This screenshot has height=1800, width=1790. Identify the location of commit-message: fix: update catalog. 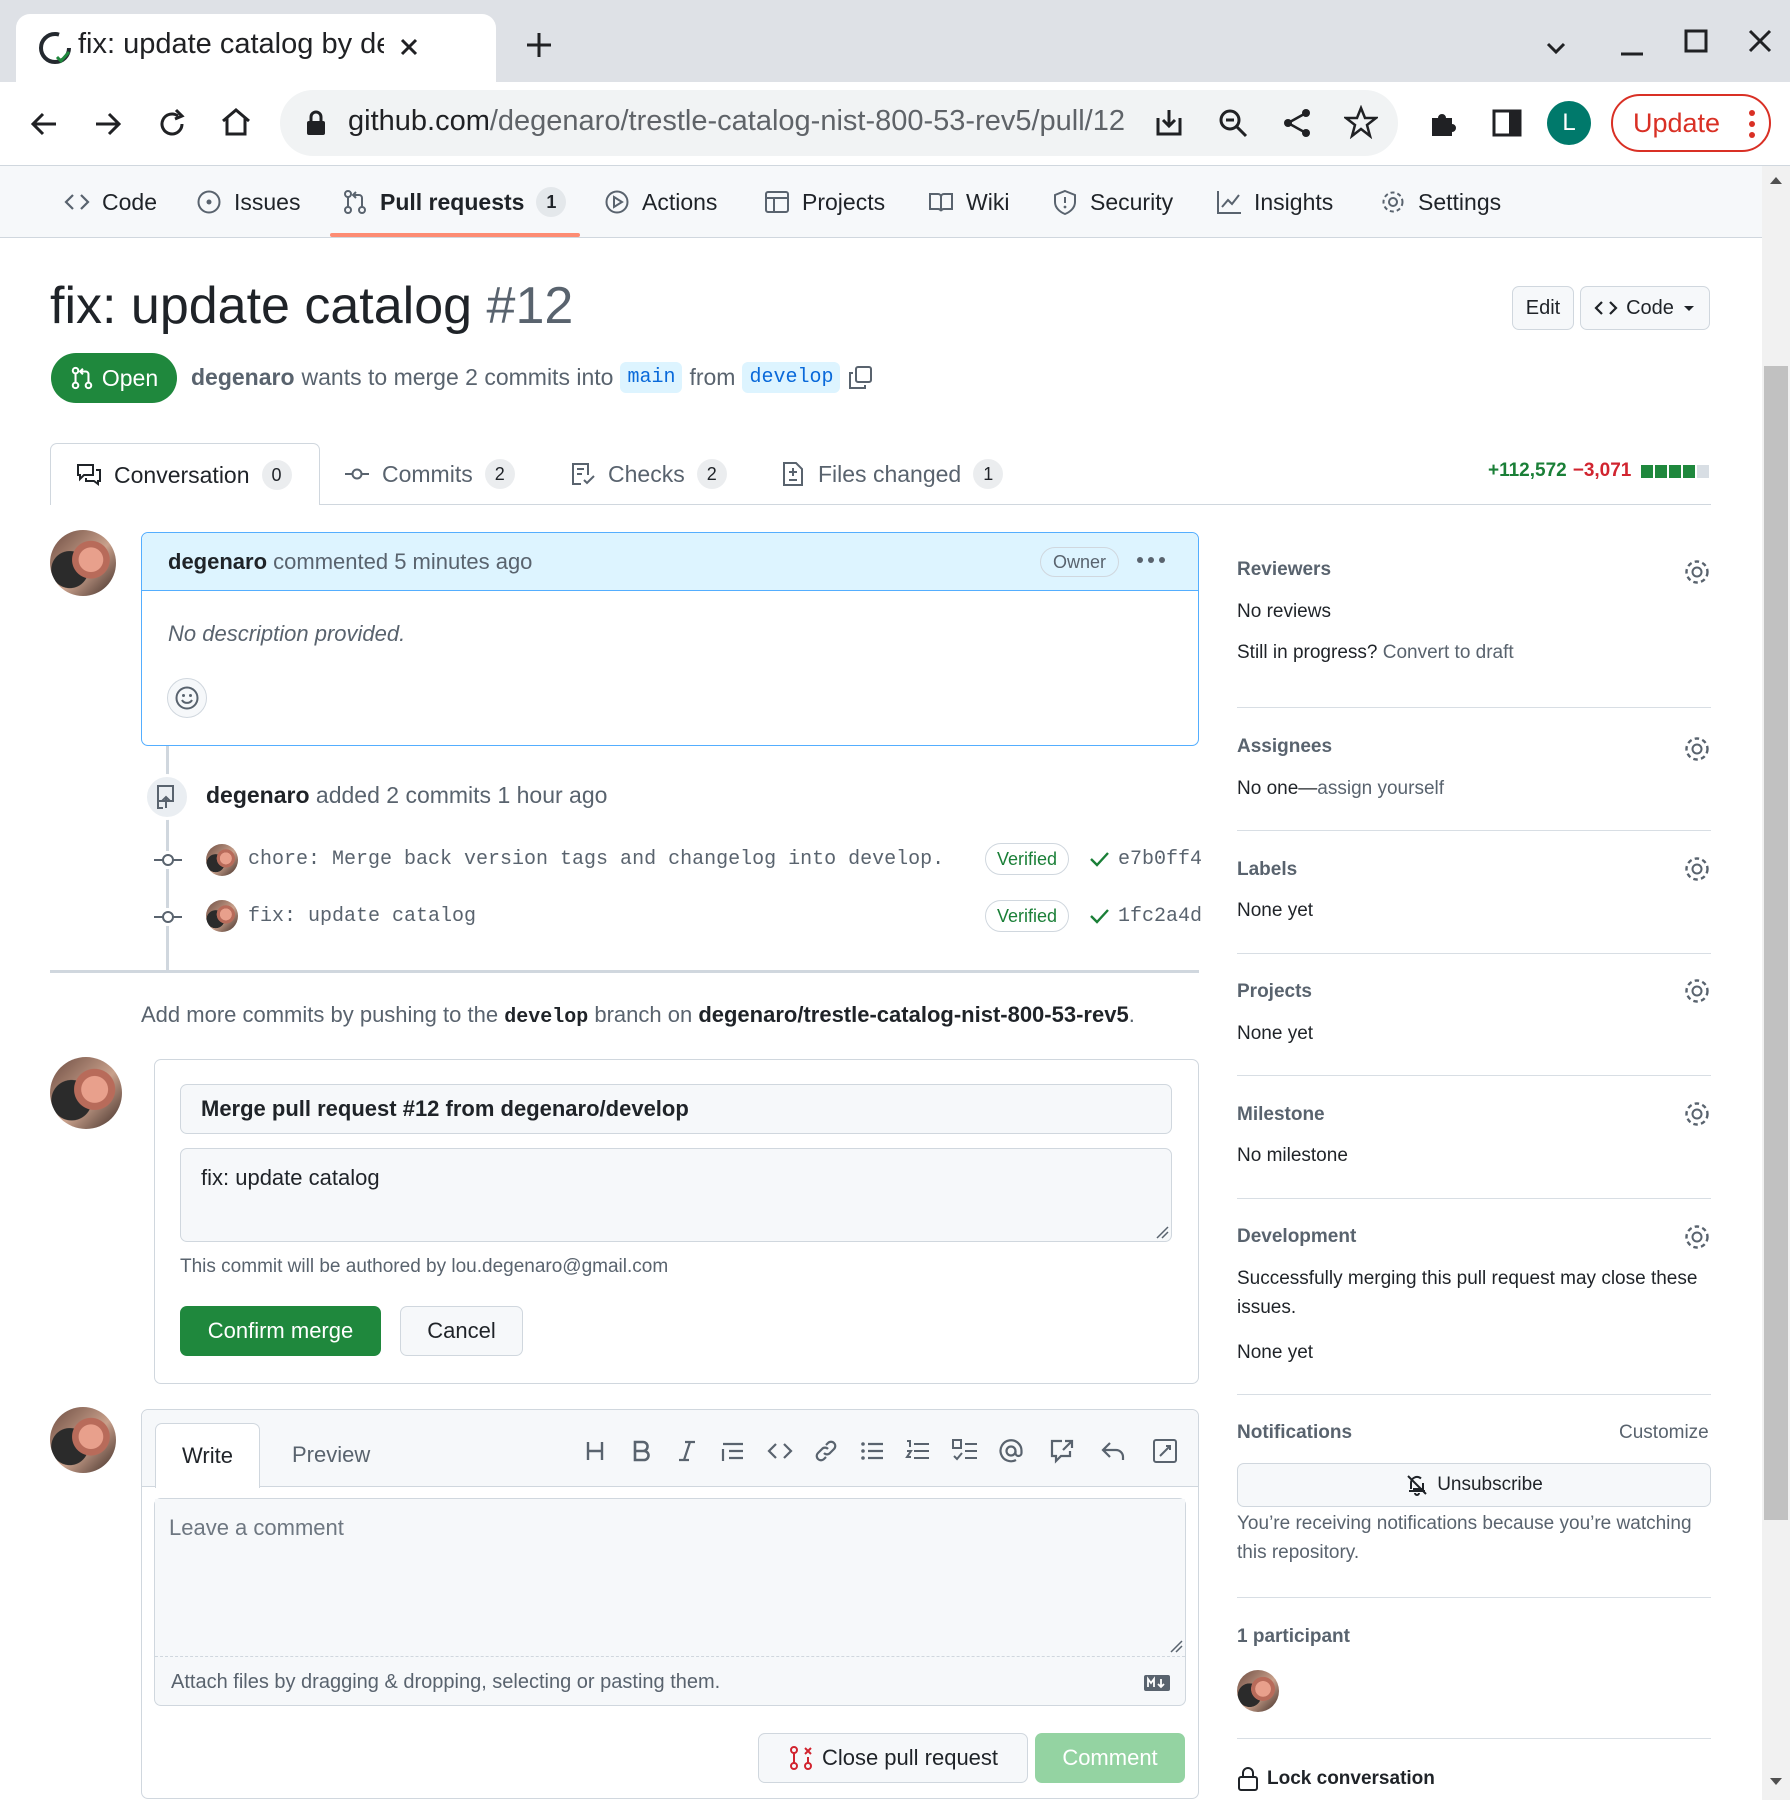
(362, 916).